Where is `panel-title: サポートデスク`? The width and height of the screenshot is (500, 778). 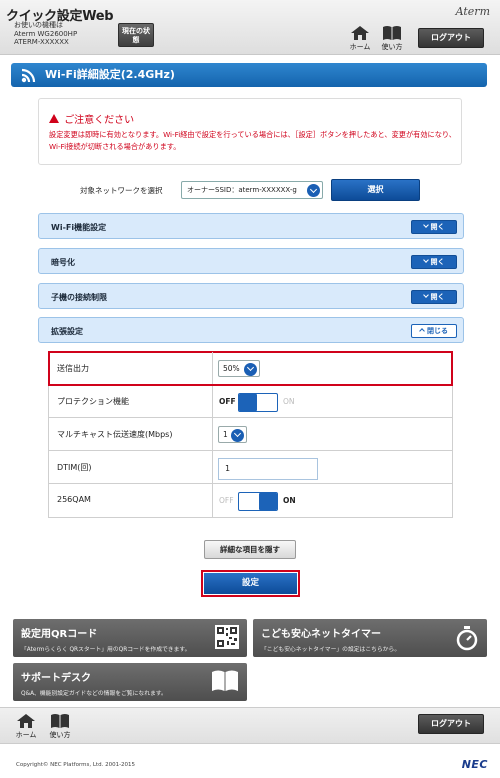
panel-title: サポートデスク is located at coordinates (56, 678).